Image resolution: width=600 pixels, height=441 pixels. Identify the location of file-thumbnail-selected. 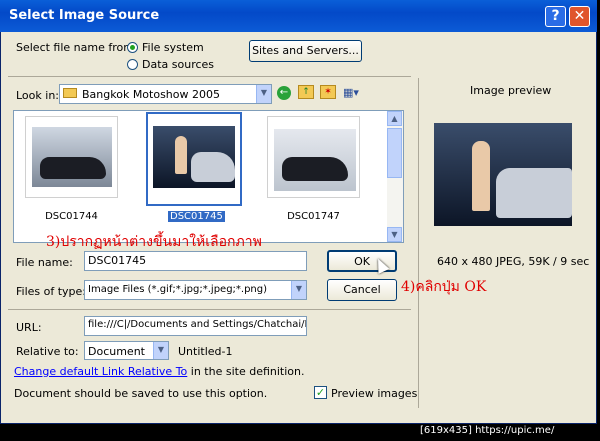
(194, 159).